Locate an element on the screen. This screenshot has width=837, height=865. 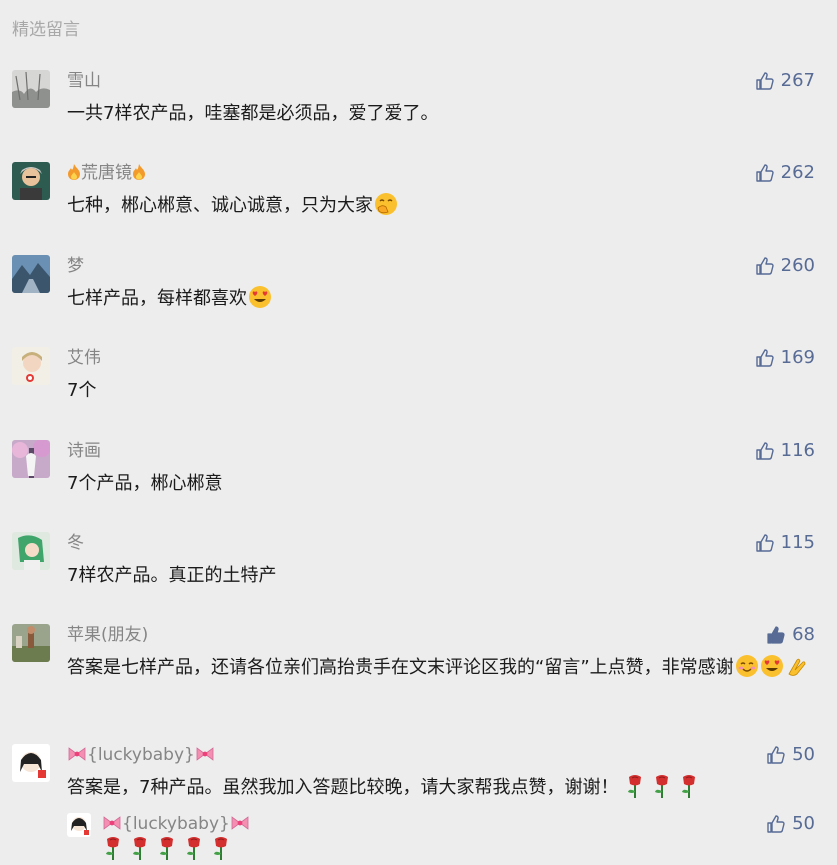
comment-text: 答案是七样产品，还请各位亲们高抬贵手在文末评论区我的“留言”上点赞，非常感谢 is located at coordinates (442, 668).